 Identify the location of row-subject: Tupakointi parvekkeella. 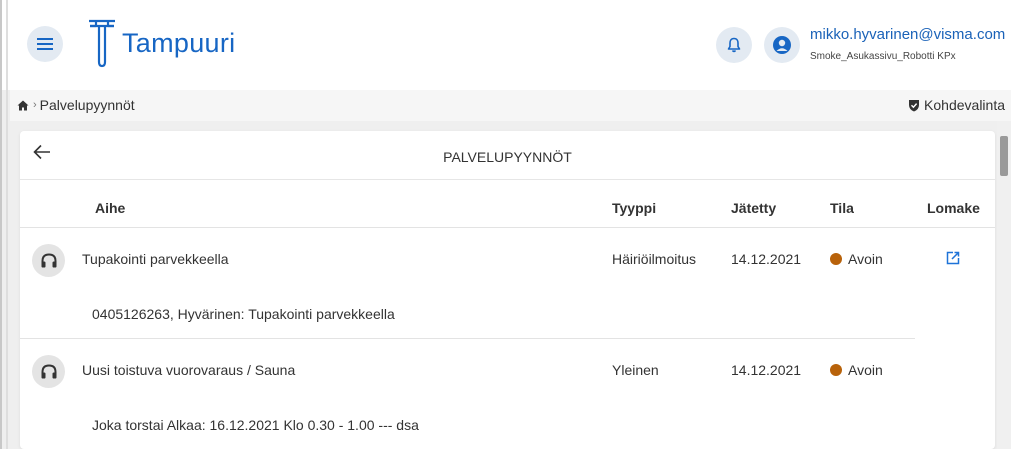
(155, 259).